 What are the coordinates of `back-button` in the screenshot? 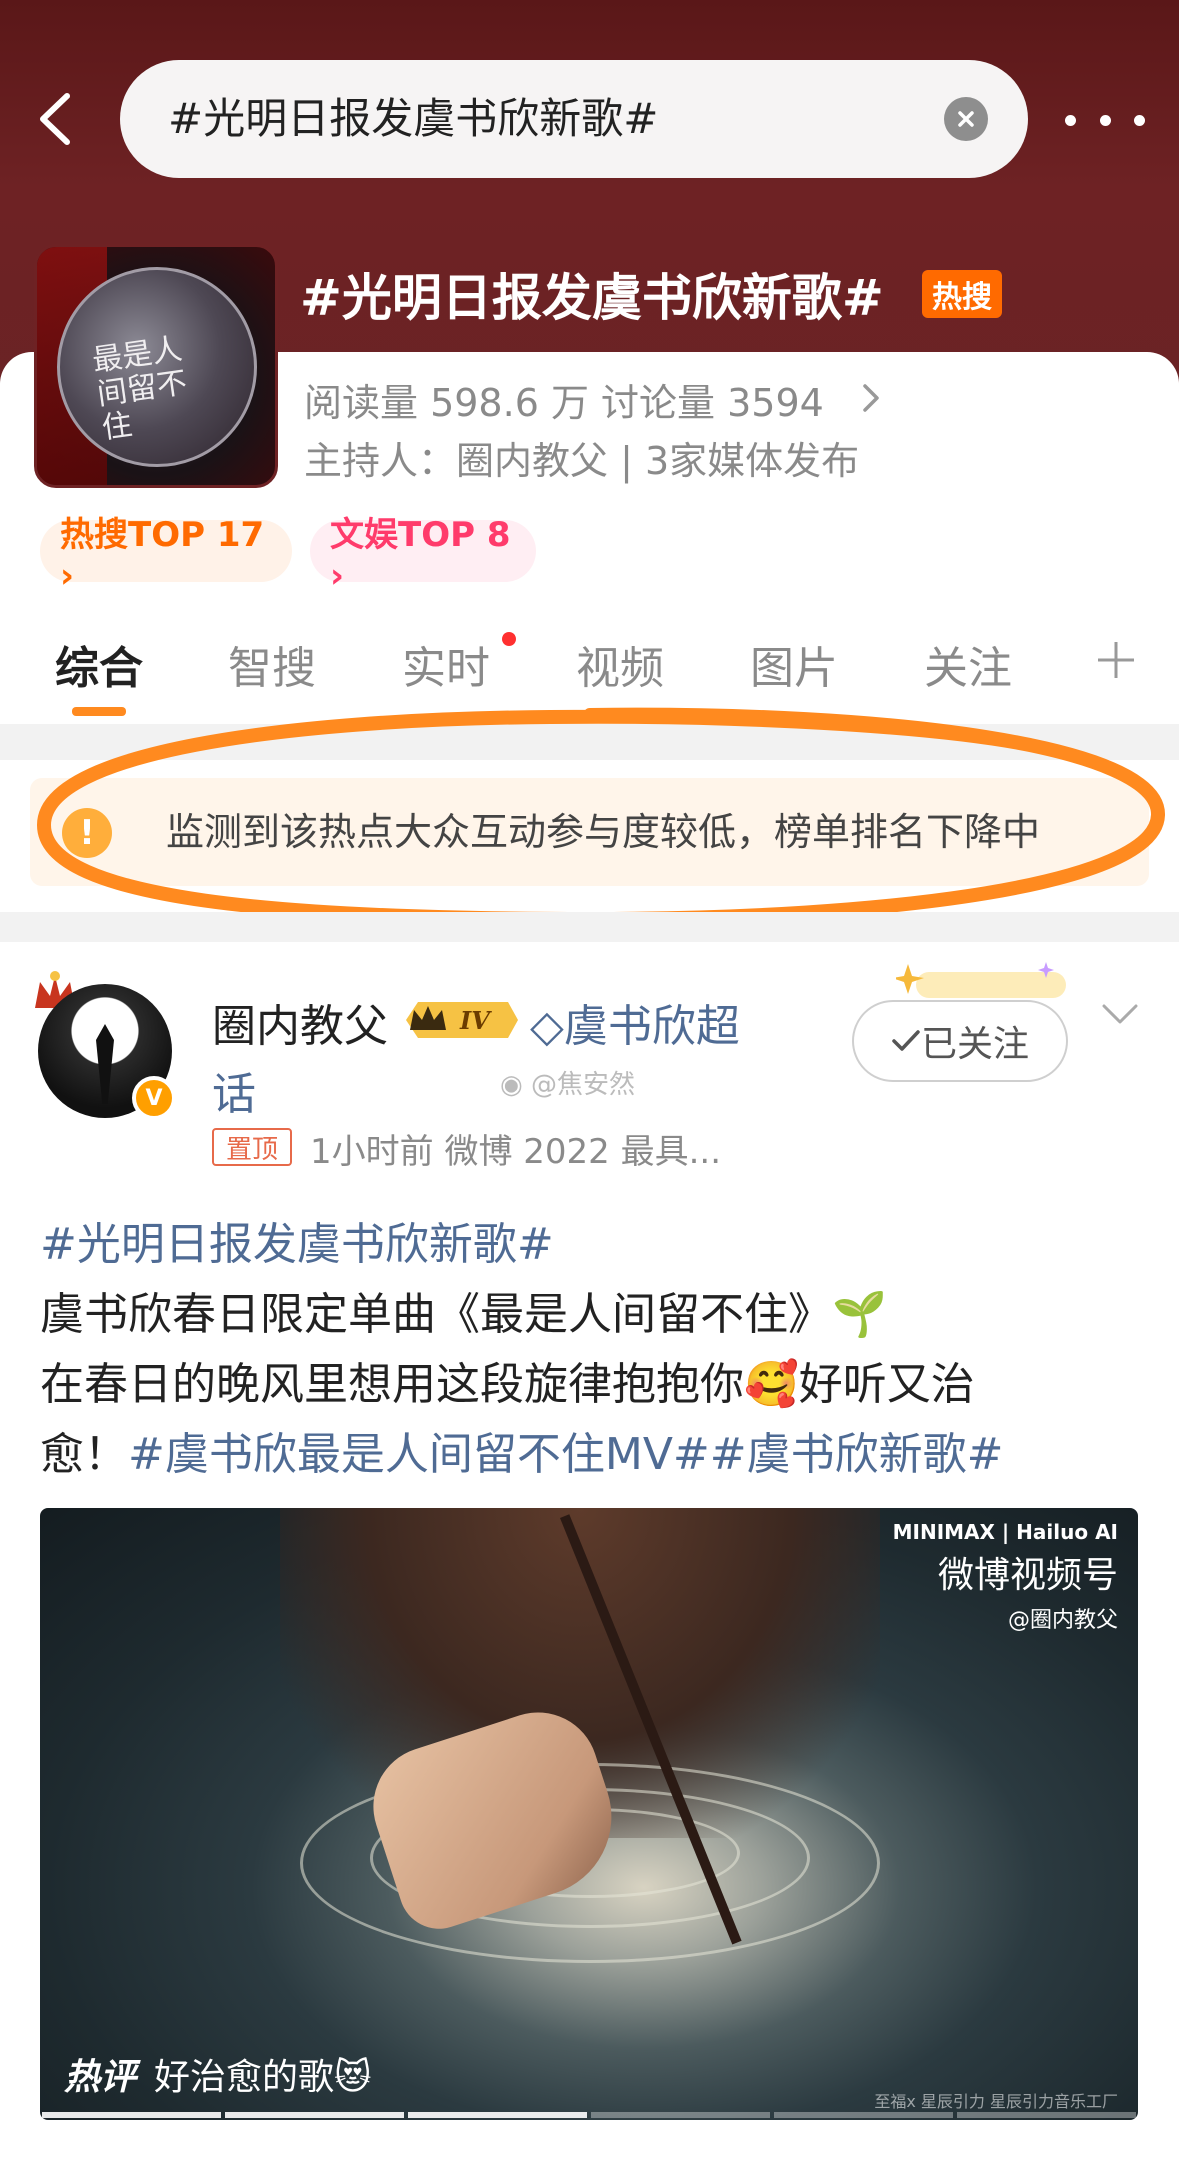 It's located at (54, 119).